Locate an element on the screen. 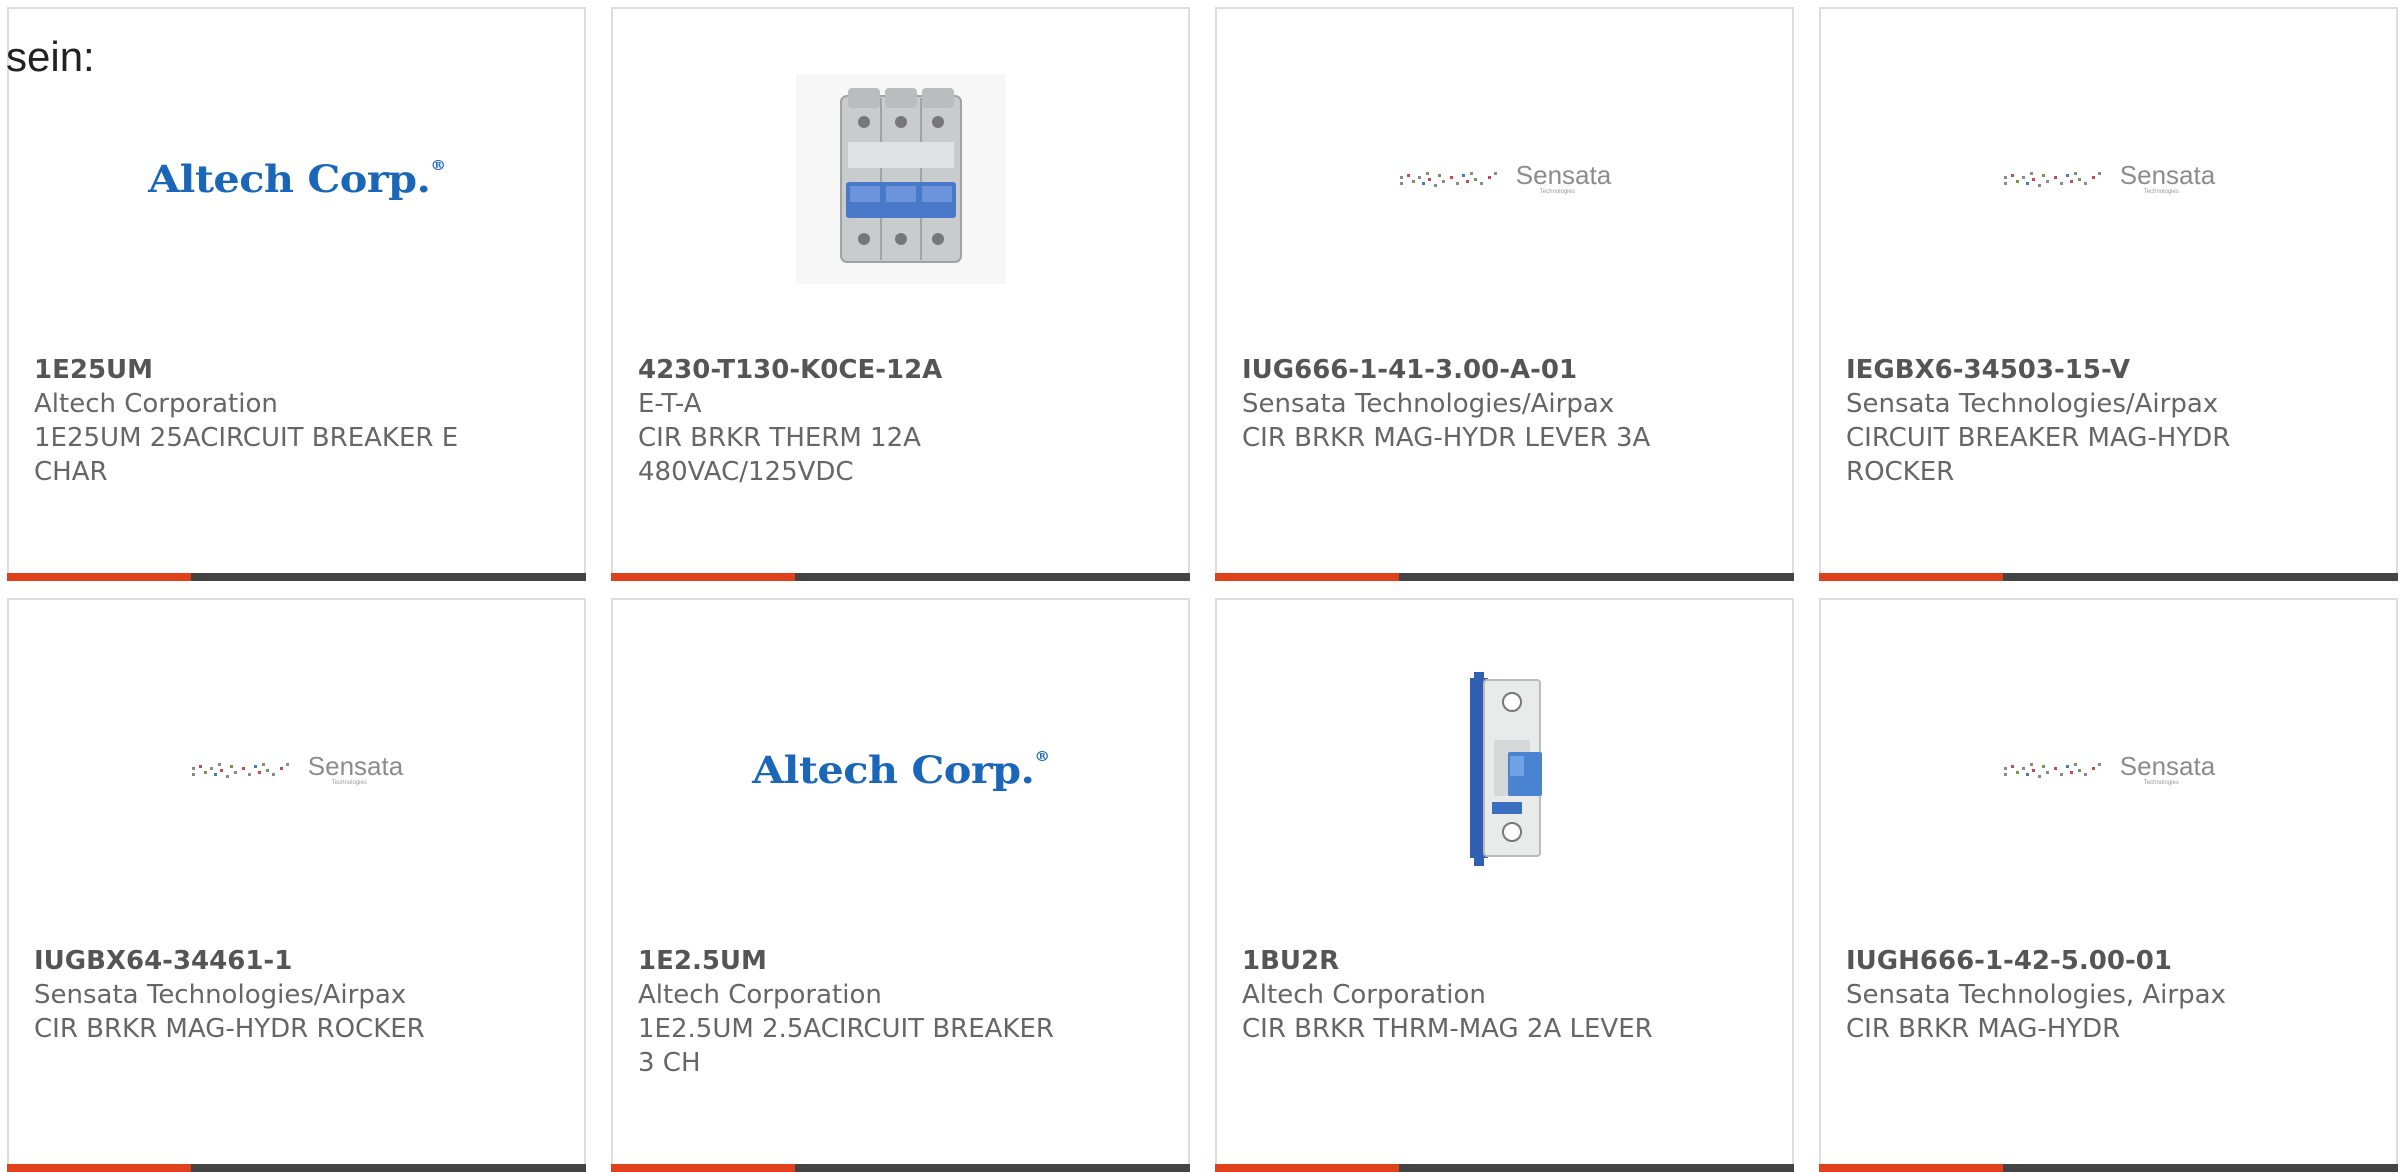 The width and height of the screenshot is (2400, 1172). product-description: CIR BRKR THERM 12A 480VAC/125VDC is located at coordinates (779, 455).